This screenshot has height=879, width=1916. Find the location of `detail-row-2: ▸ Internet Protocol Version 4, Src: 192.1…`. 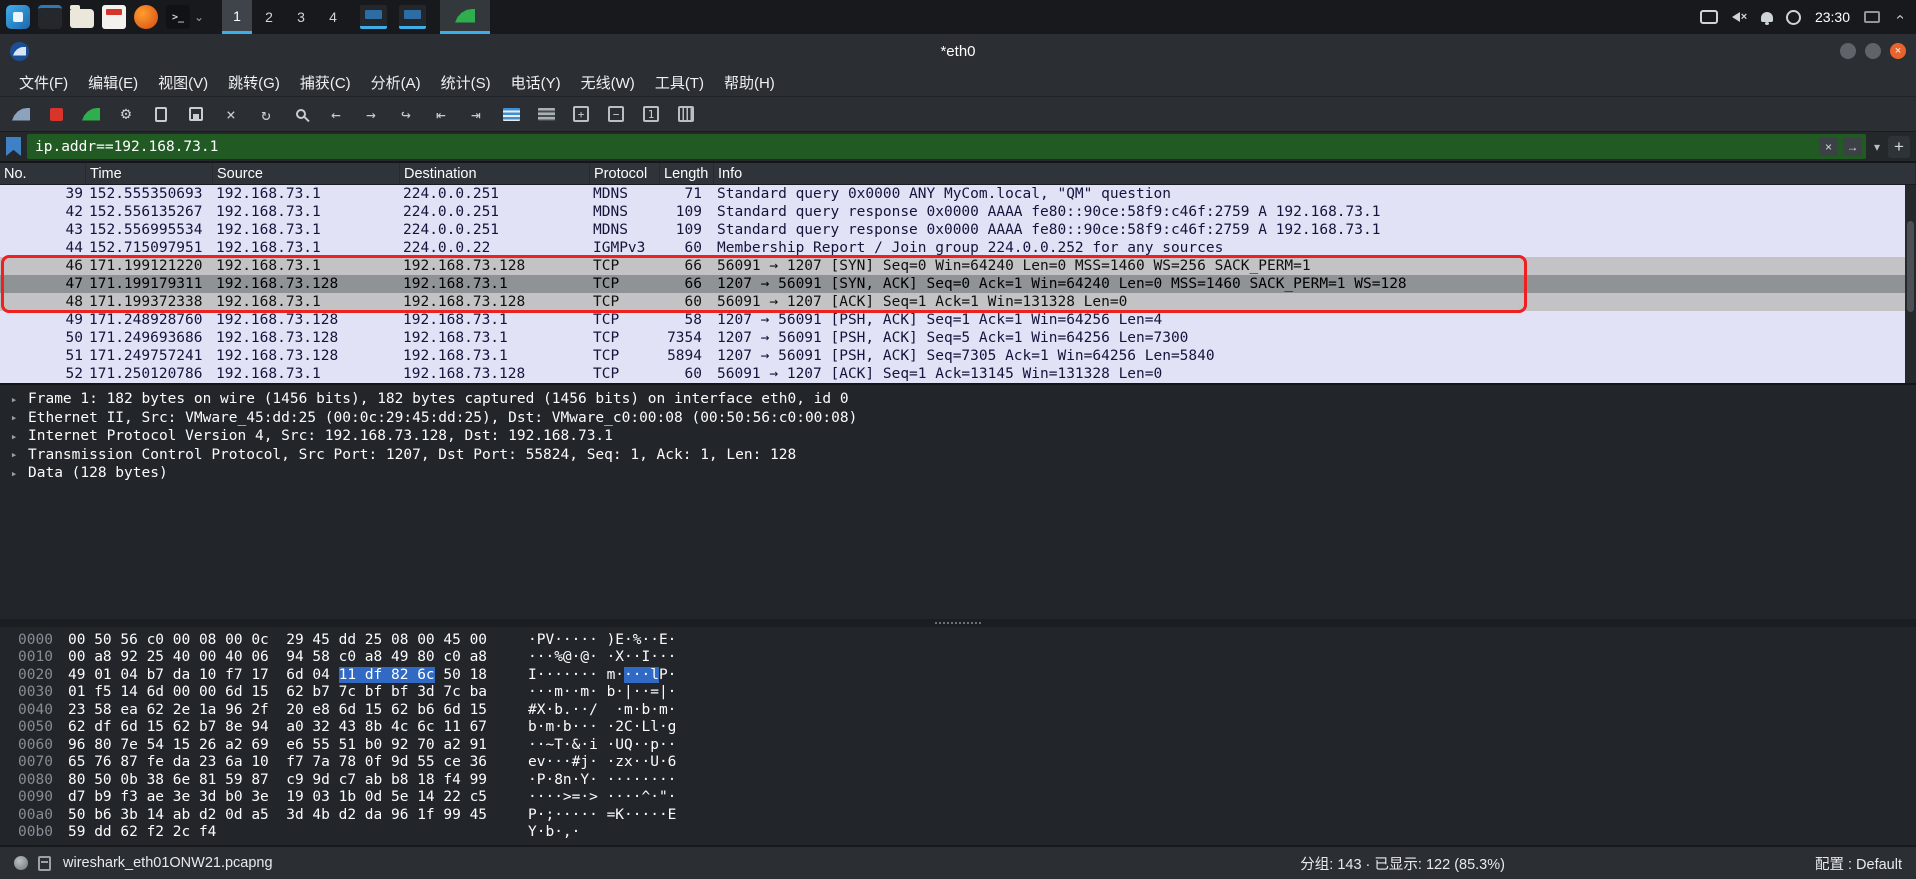

detail-row-2: ▸ Internet Protocol Version 4, Src: 192.1… is located at coordinates (958, 436).